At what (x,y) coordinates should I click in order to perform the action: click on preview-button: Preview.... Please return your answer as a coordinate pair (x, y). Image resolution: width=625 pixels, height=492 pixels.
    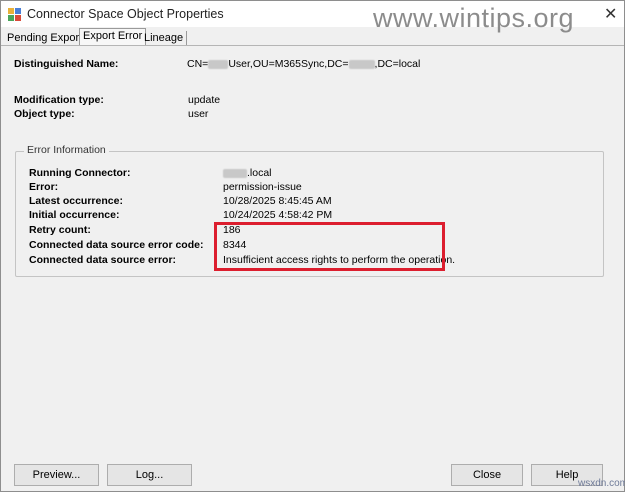
    Looking at the image, I should click on (56, 475).